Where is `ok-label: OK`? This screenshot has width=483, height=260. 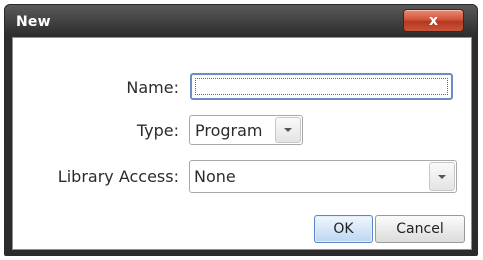 ok-label: OK is located at coordinates (343, 229).